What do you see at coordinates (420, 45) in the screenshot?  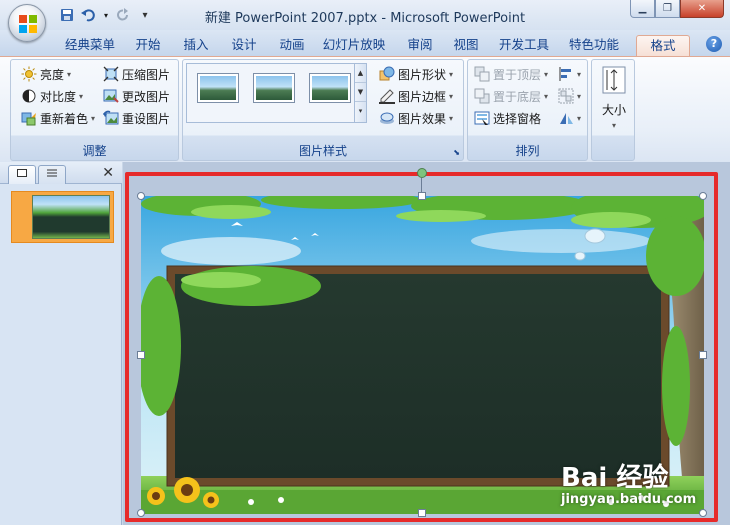 I see `tab-review: 审阅` at bounding box center [420, 45].